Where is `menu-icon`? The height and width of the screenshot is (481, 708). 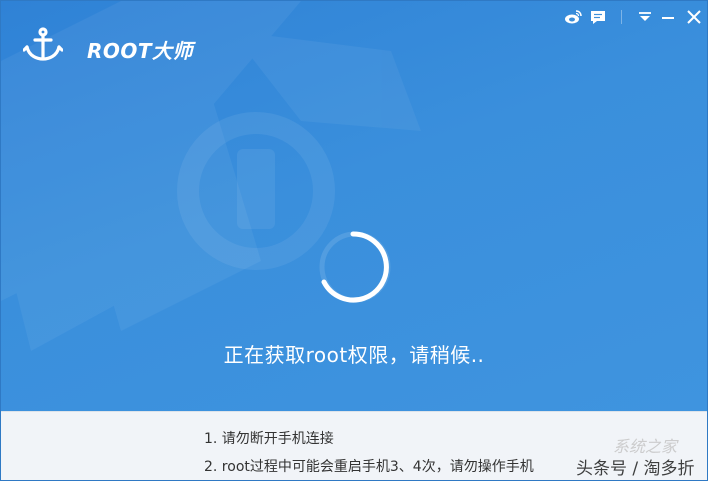
menu-icon is located at coordinates (645, 17).